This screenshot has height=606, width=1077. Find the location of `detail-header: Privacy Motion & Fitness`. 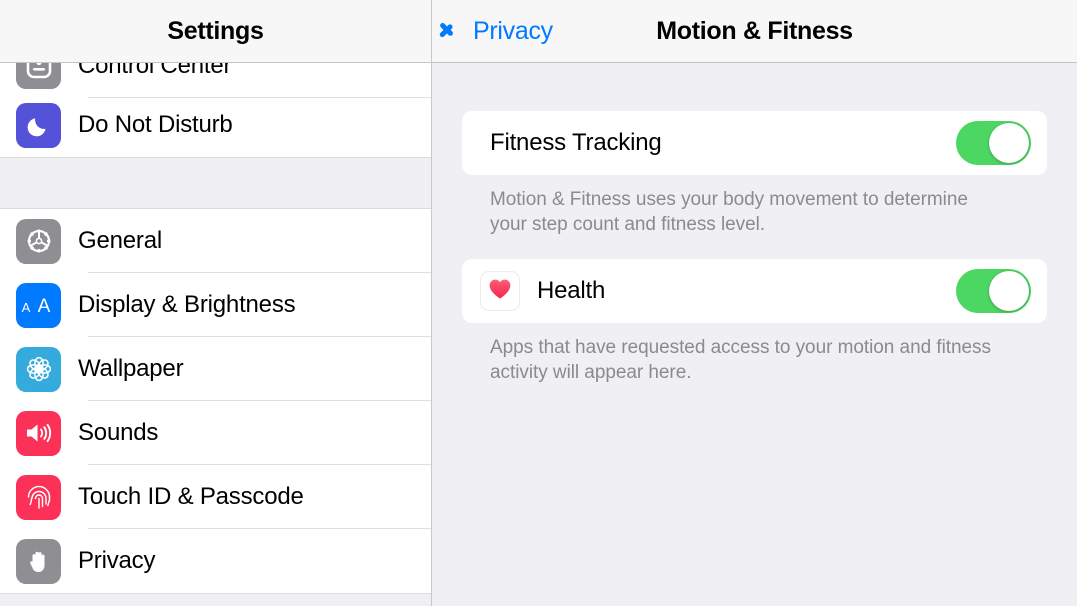

detail-header: Privacy Motion & Fitness is located at coordinates (754, 31).